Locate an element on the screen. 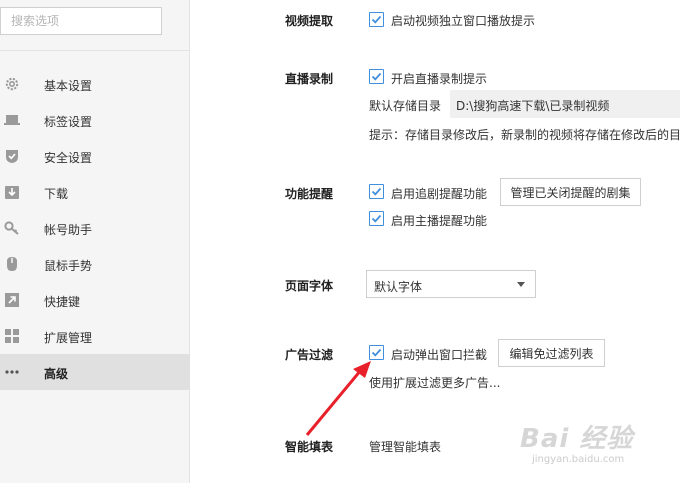 The image size is (680, 483). section-title-live: 直播录制 is located at coordinates (309, 79).